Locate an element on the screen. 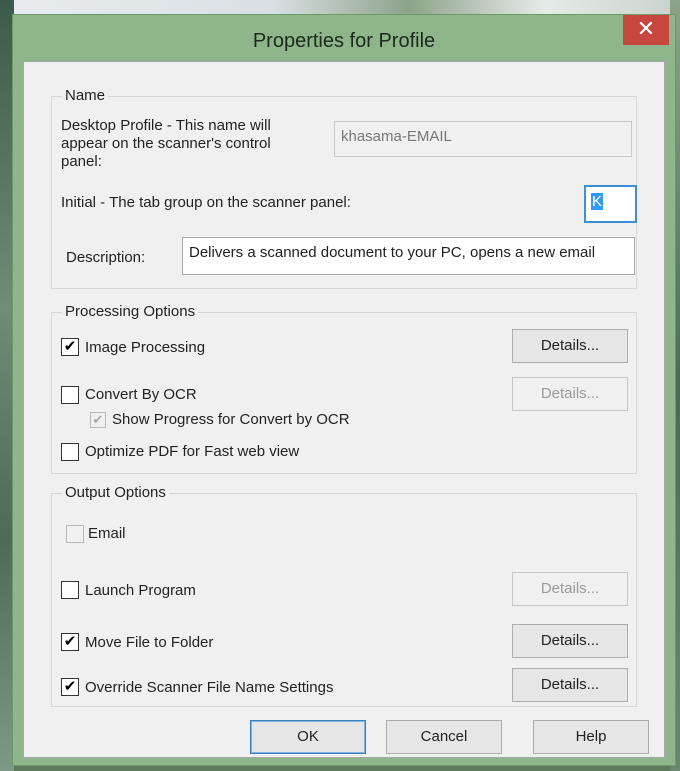  optimize-pdf-checkbox is located at coordinates (70, 452).